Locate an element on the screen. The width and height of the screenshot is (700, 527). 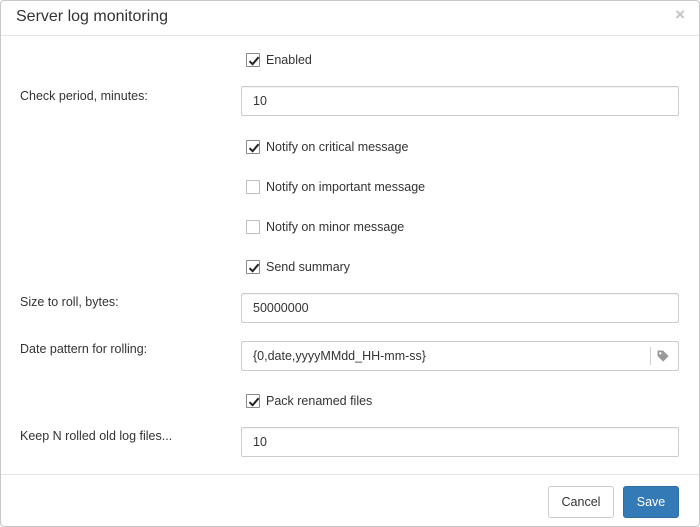
check-period-label: Check period, minutes: is located at coordinates (84, 96).